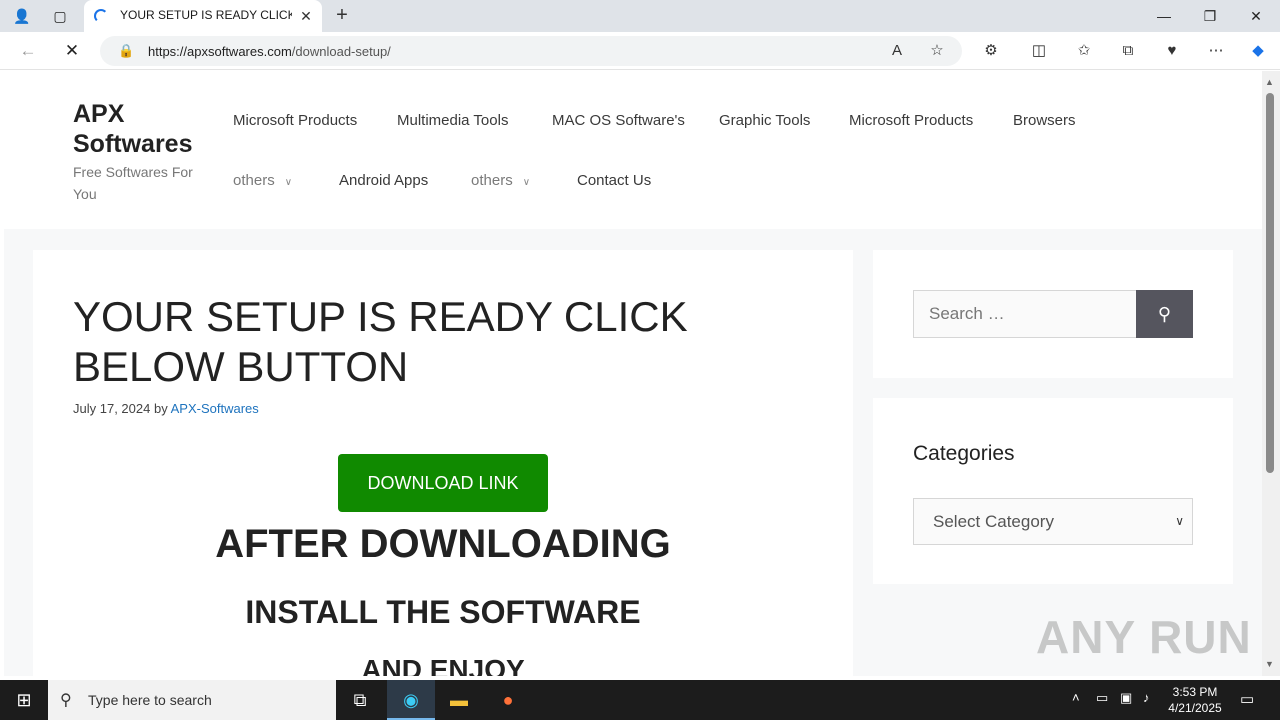 This screenshot has width=1280, height=720. Describe the element at coordinates (1172, 51) in the screenshot. I see `performance-icon: ♥` at that location.